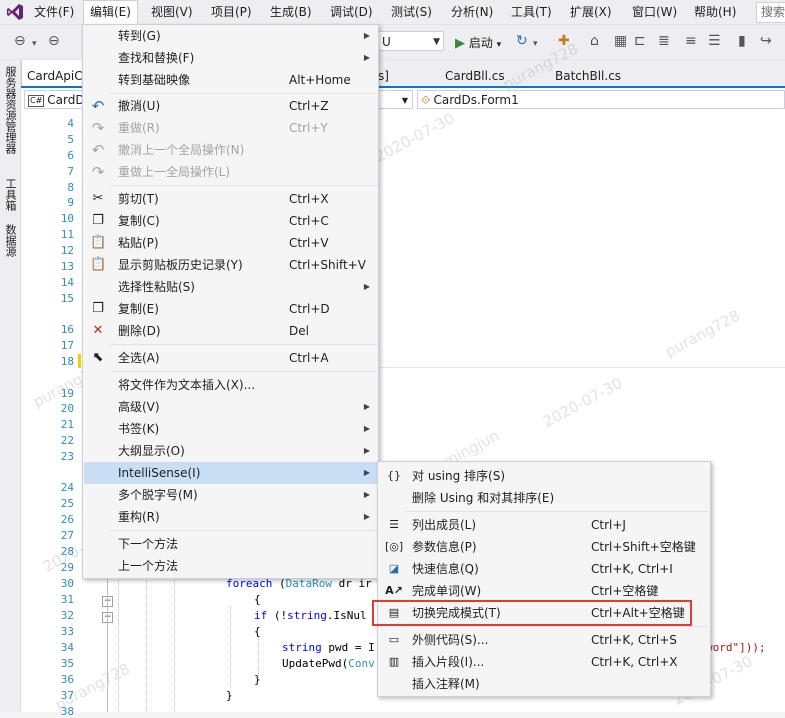  What do you see at coordinates (156, 287) in the screenshot?
I see `menu-item-label: 选择性粘贴(S)` at bounding box center [156, 287].